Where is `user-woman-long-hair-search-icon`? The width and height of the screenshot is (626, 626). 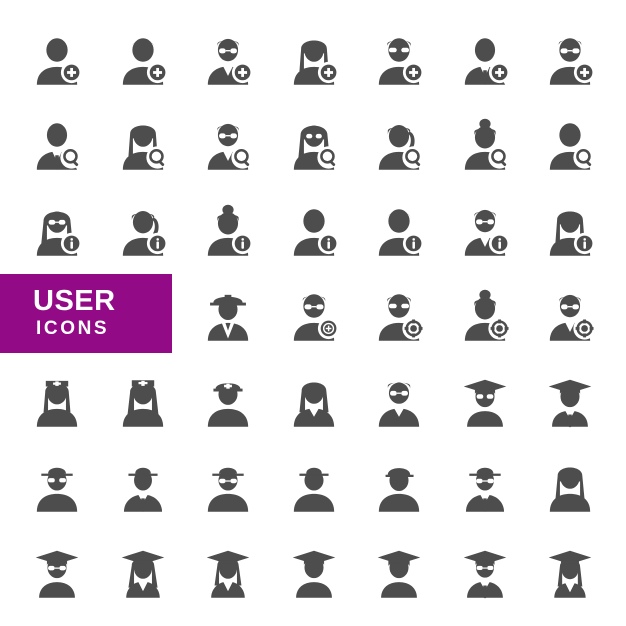
user-woman-long-hair-search-icon is located at coordinates (314, 144).